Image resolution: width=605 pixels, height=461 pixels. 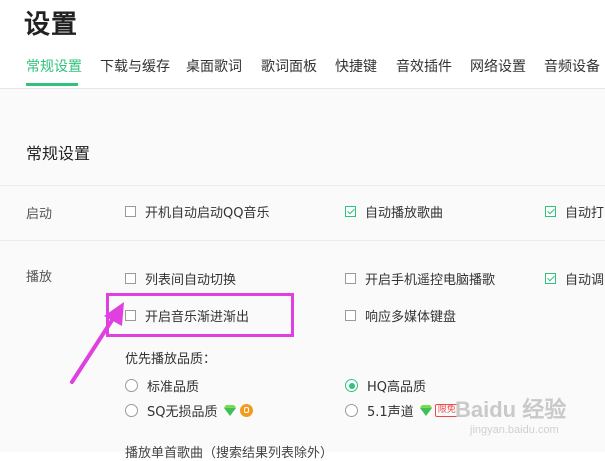 I want to click on quality-hq-radio: HQ高品质, so click(x=385, y=385).